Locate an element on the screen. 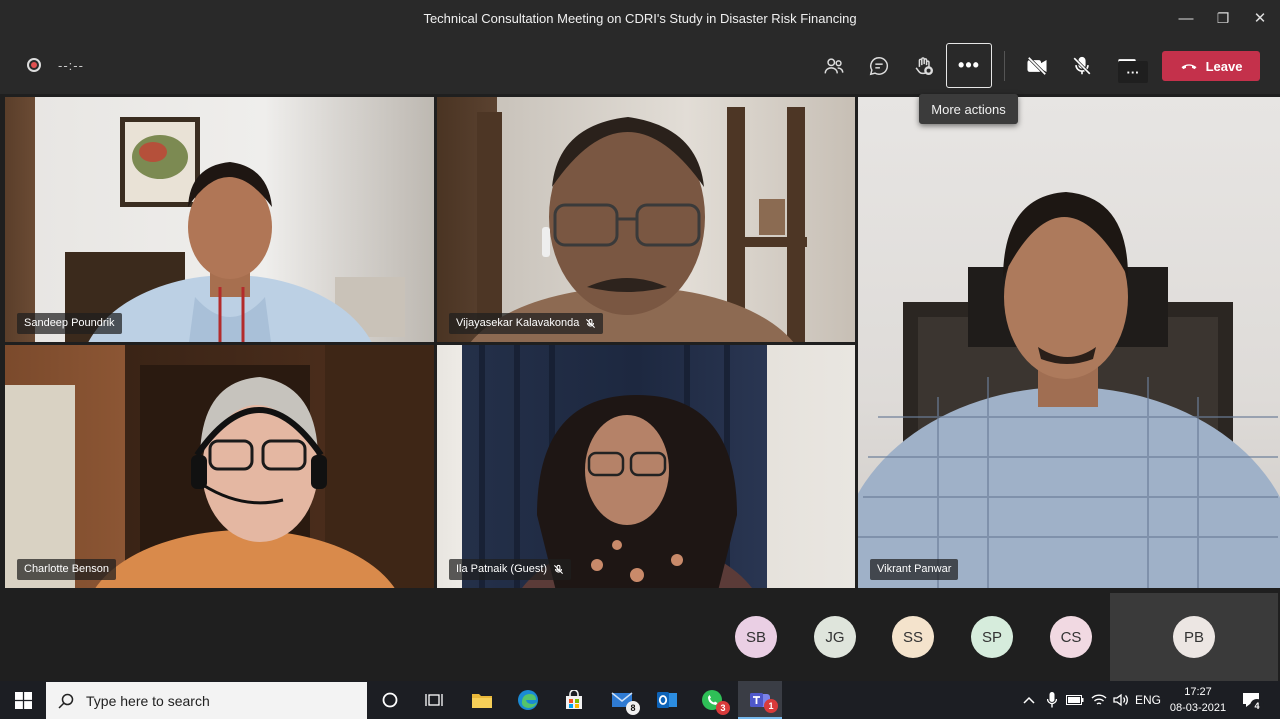 The image size is (1280, 719). reactions-button is located at coordinates (924, 66).